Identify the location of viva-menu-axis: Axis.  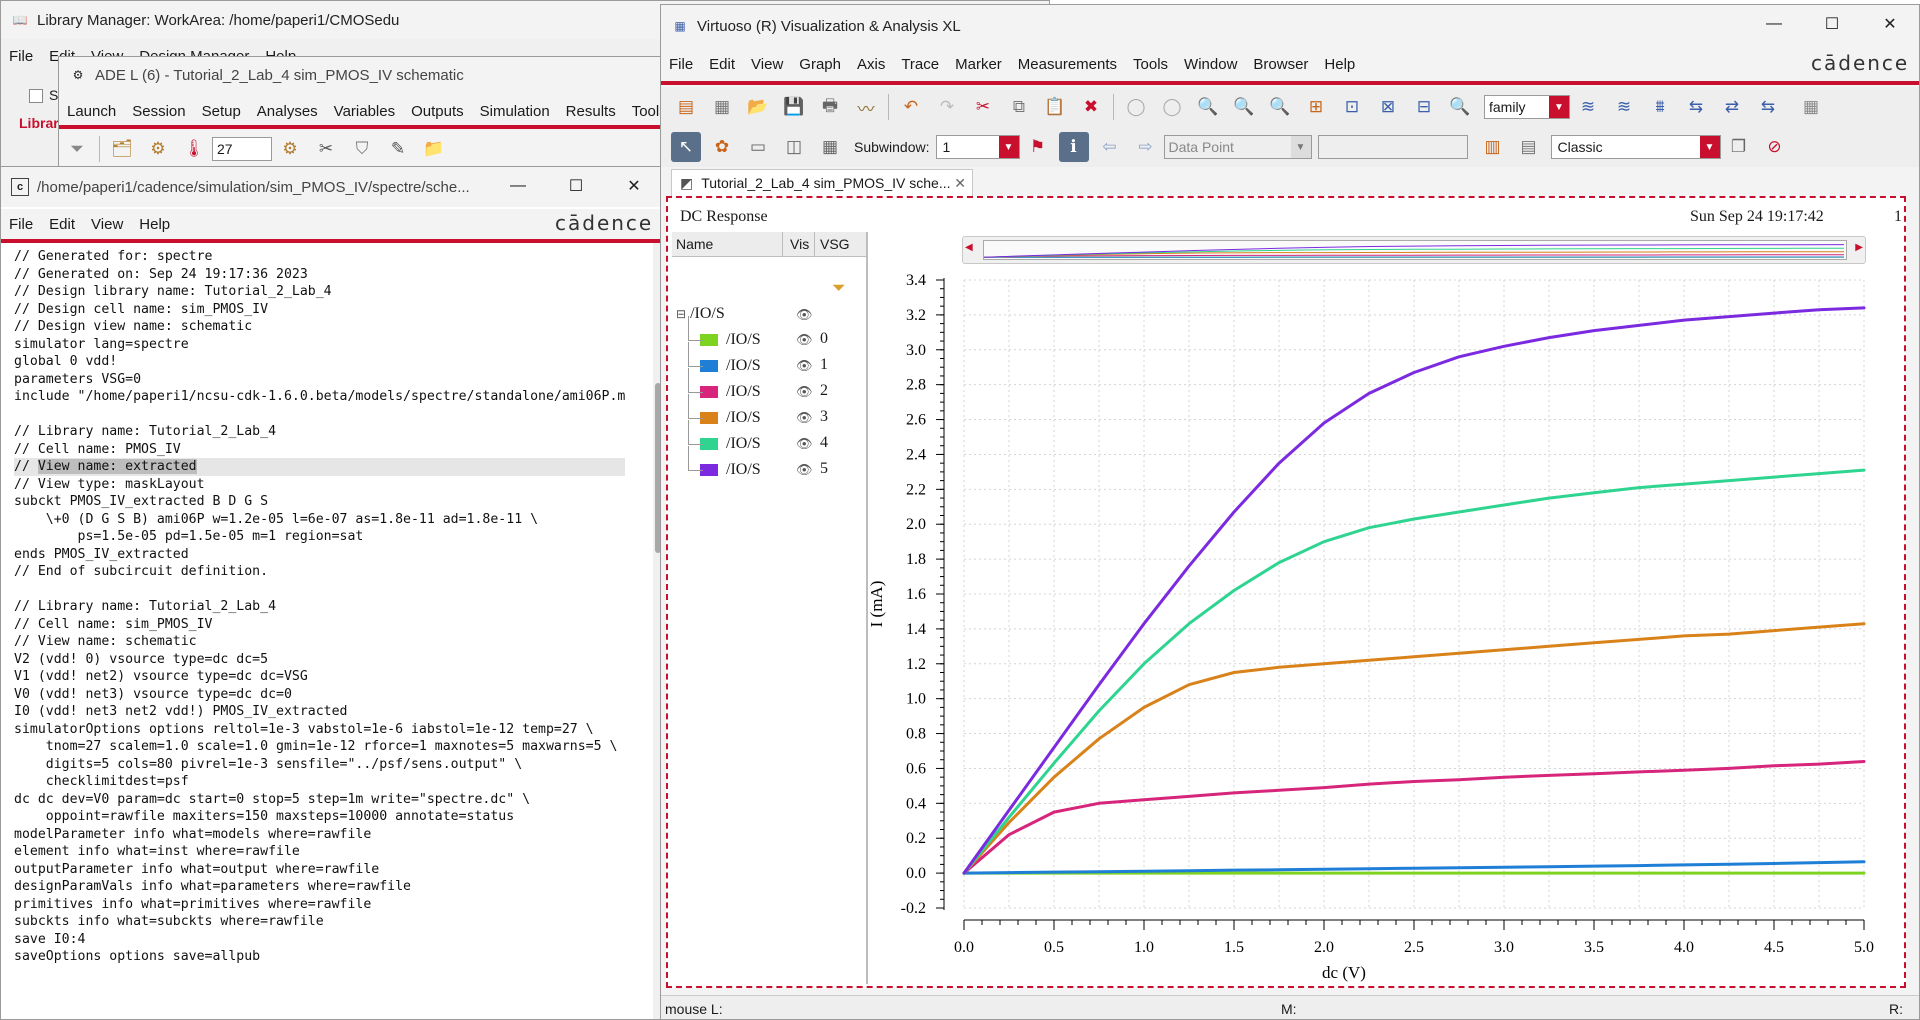
(871, 64).